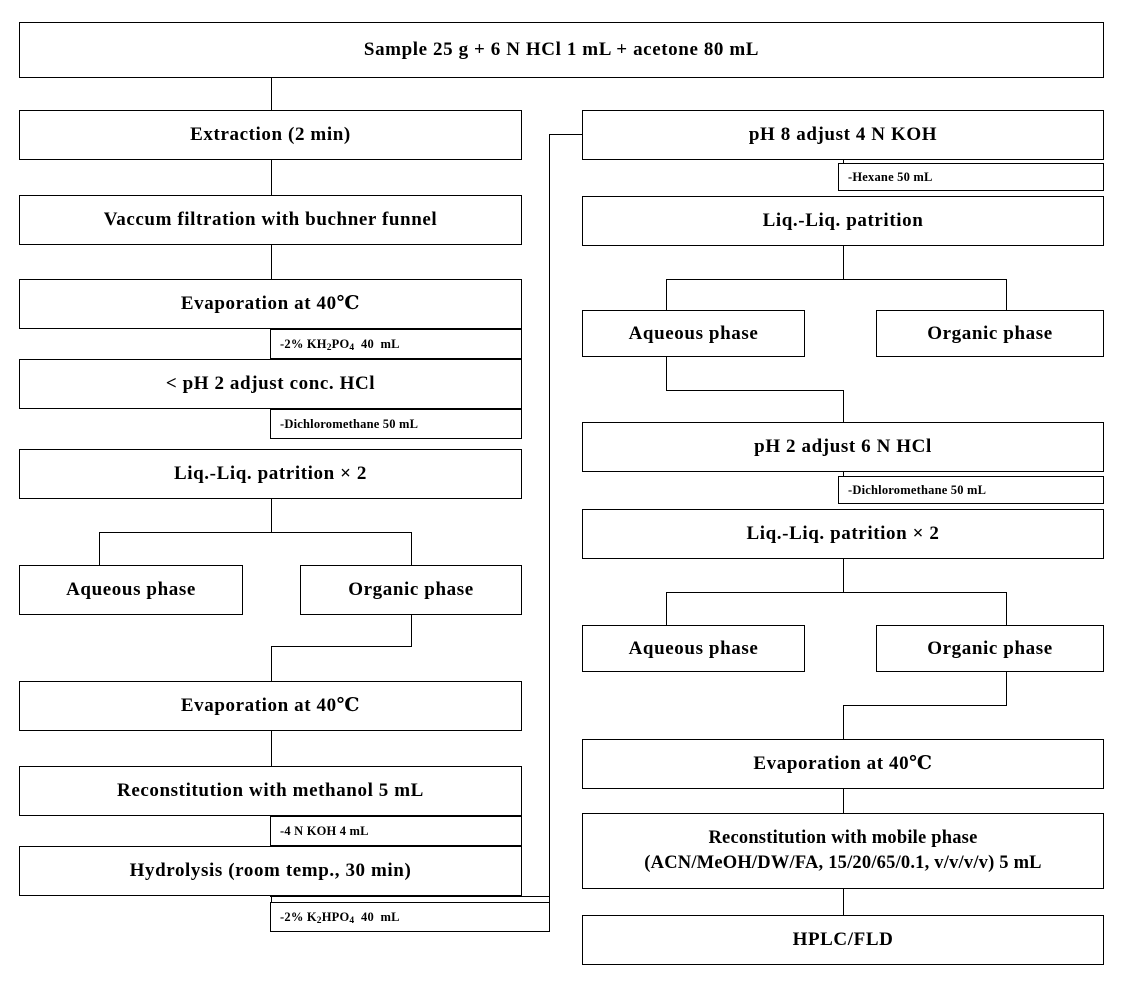 Image resolution: width=1135 pixels, height=992 pixels. I want to click on node-vacuum-filtration: Vaccum filtration with buchner funnel, so click(270, 220).